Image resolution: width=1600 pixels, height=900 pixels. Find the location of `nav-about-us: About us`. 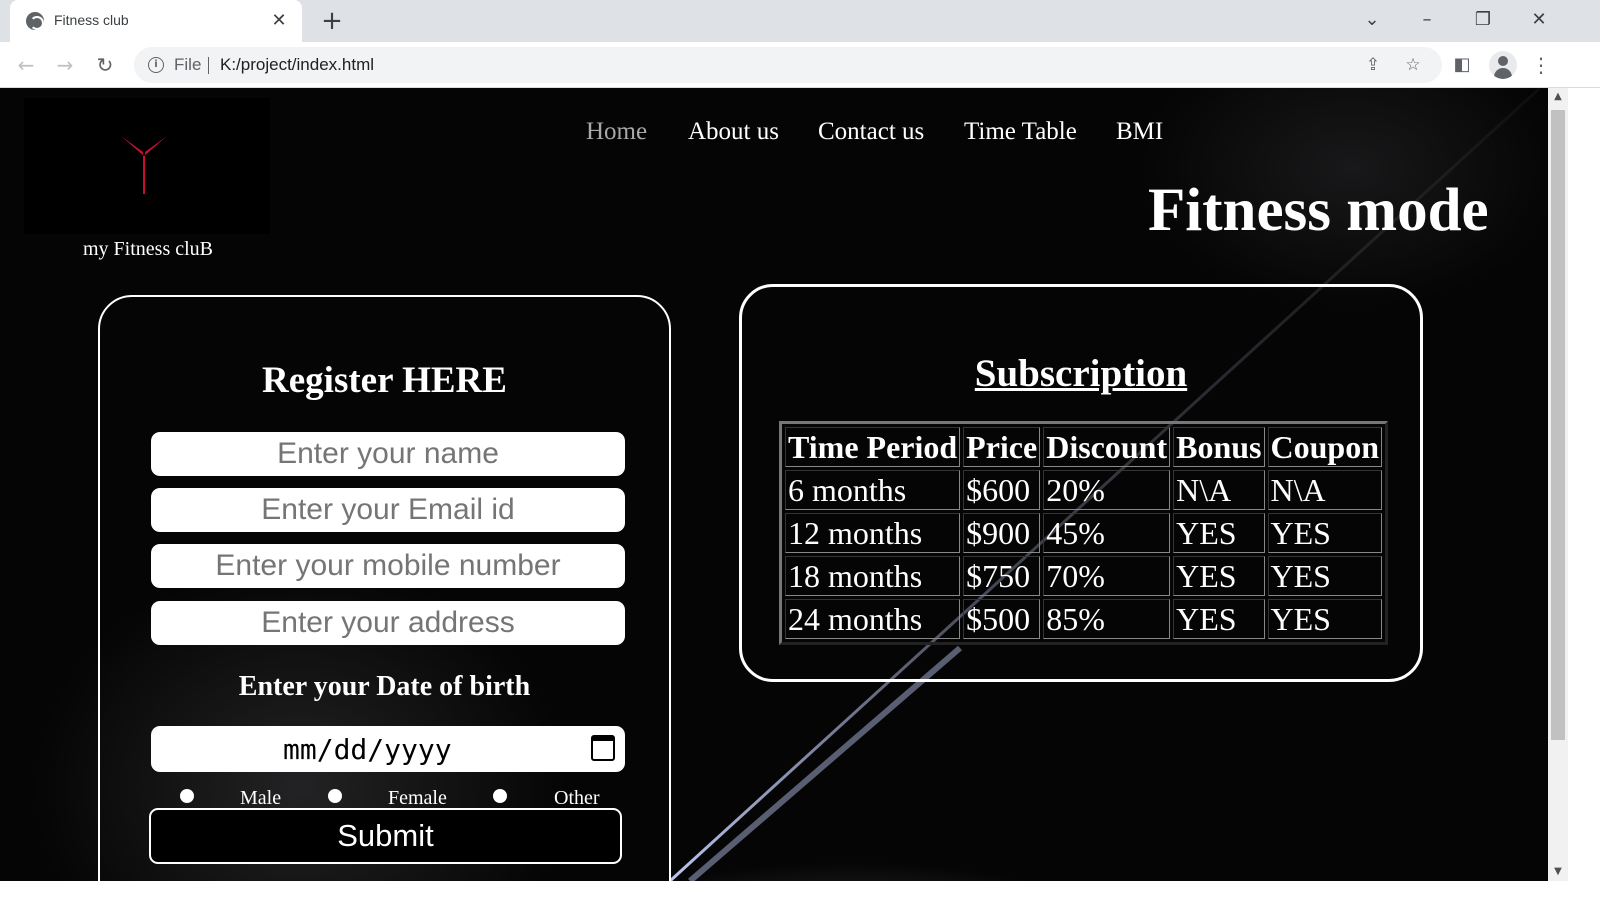

nav-about-us: About us is located at coordinates (733, 132).